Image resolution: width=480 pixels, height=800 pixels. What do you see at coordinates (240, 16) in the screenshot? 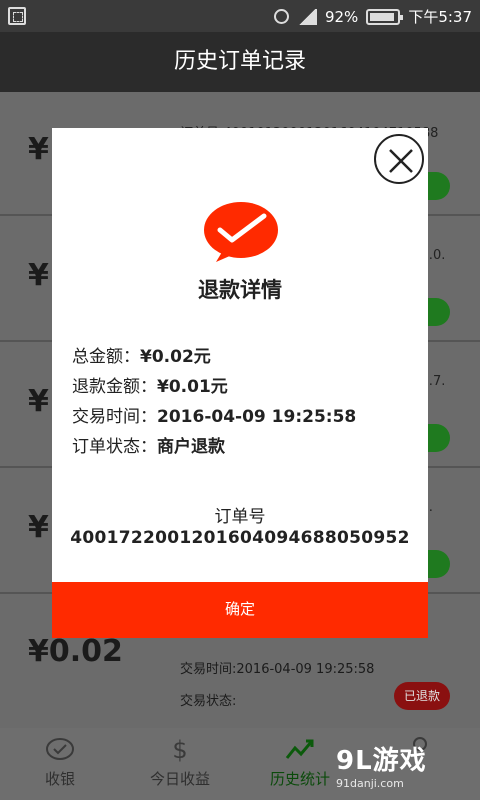
I see `status-bar: 92% 下午5:37` at bounding box center [240, 16].